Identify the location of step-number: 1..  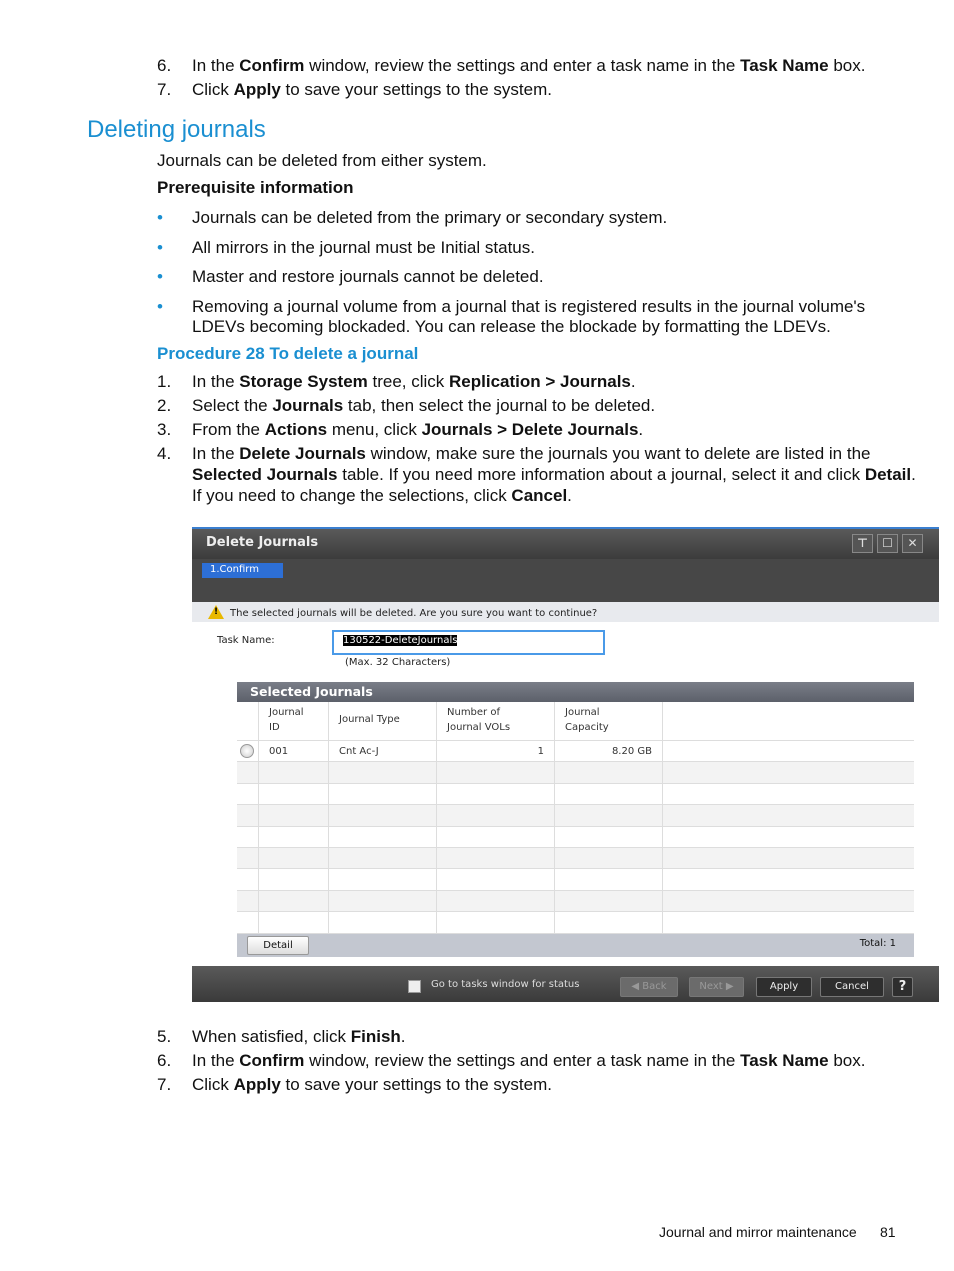
(164, 381).